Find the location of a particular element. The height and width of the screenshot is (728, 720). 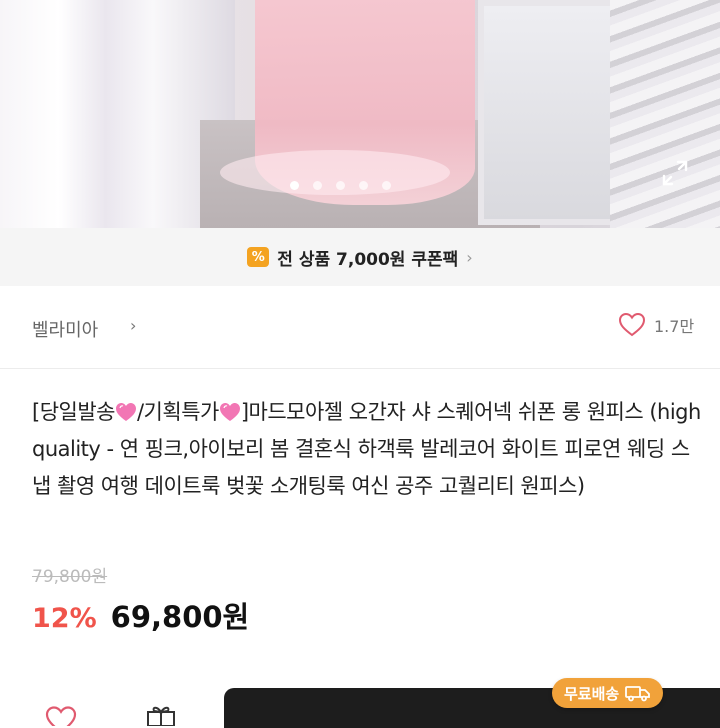

discount-rate: 12% is located at coordinates (64, 618).